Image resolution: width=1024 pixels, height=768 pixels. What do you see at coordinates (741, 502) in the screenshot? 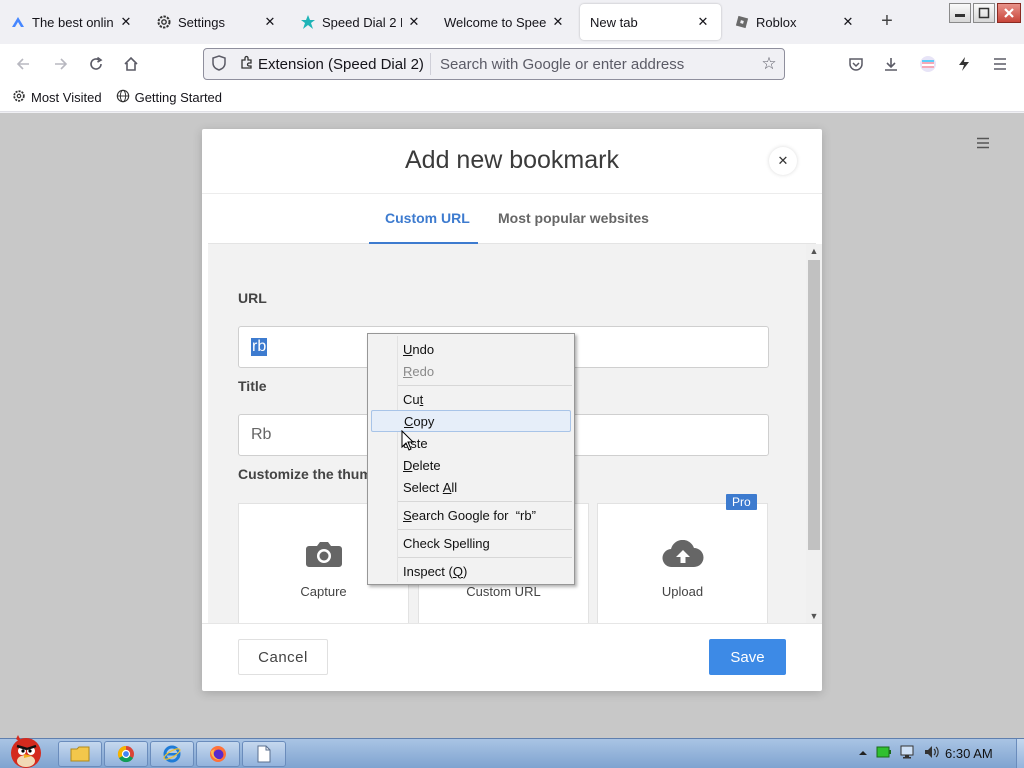
I see `pro-badge: Pro` at bounding box center [741, 502].